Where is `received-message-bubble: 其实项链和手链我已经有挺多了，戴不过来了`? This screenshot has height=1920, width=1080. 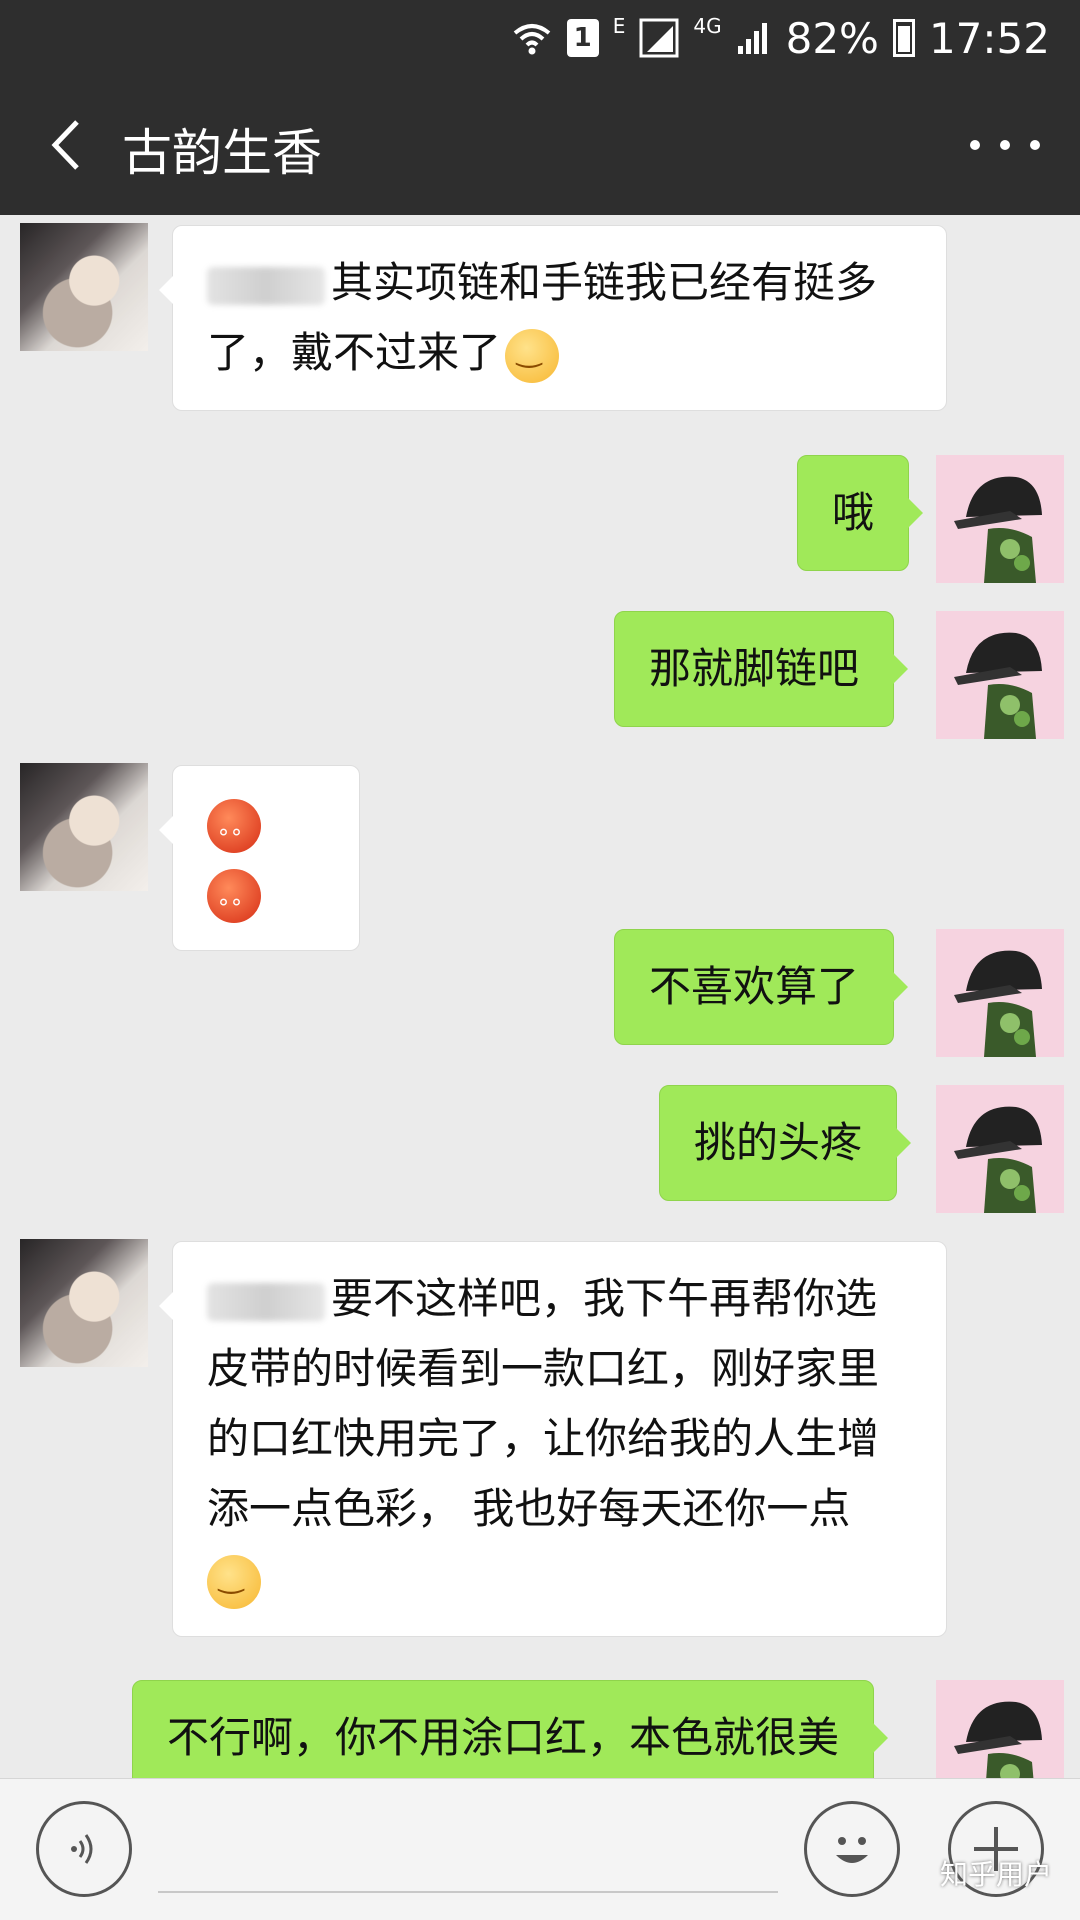
received-message-bubble: 其实项链和手链我已经有挺多了，戴不过来了 is located at coordinates (553, 318).